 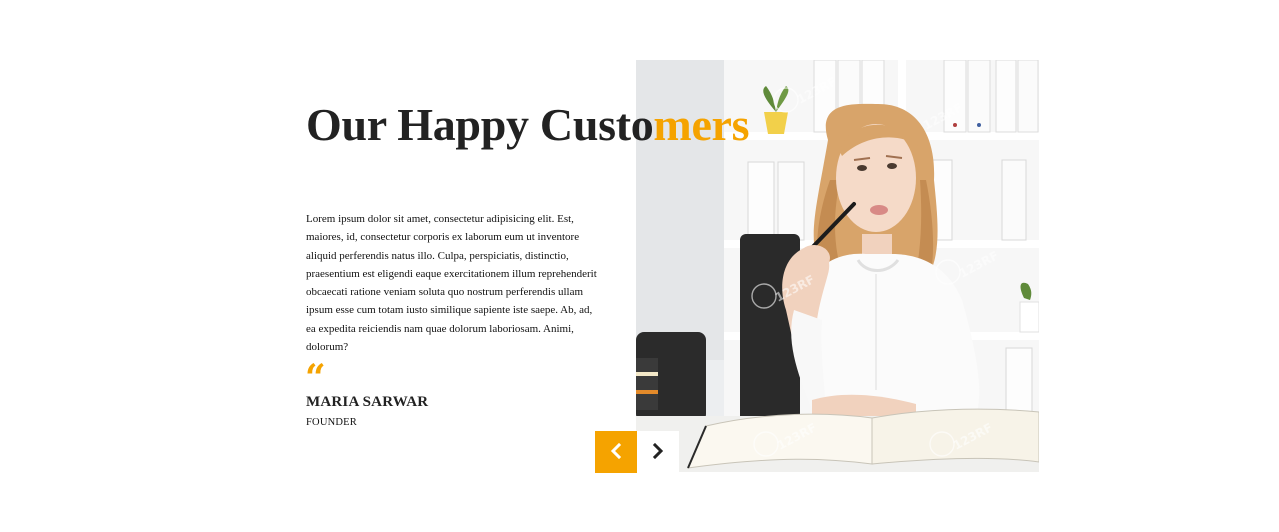 I want to click on section-title-accent: mers, so click(x=701, y=124).